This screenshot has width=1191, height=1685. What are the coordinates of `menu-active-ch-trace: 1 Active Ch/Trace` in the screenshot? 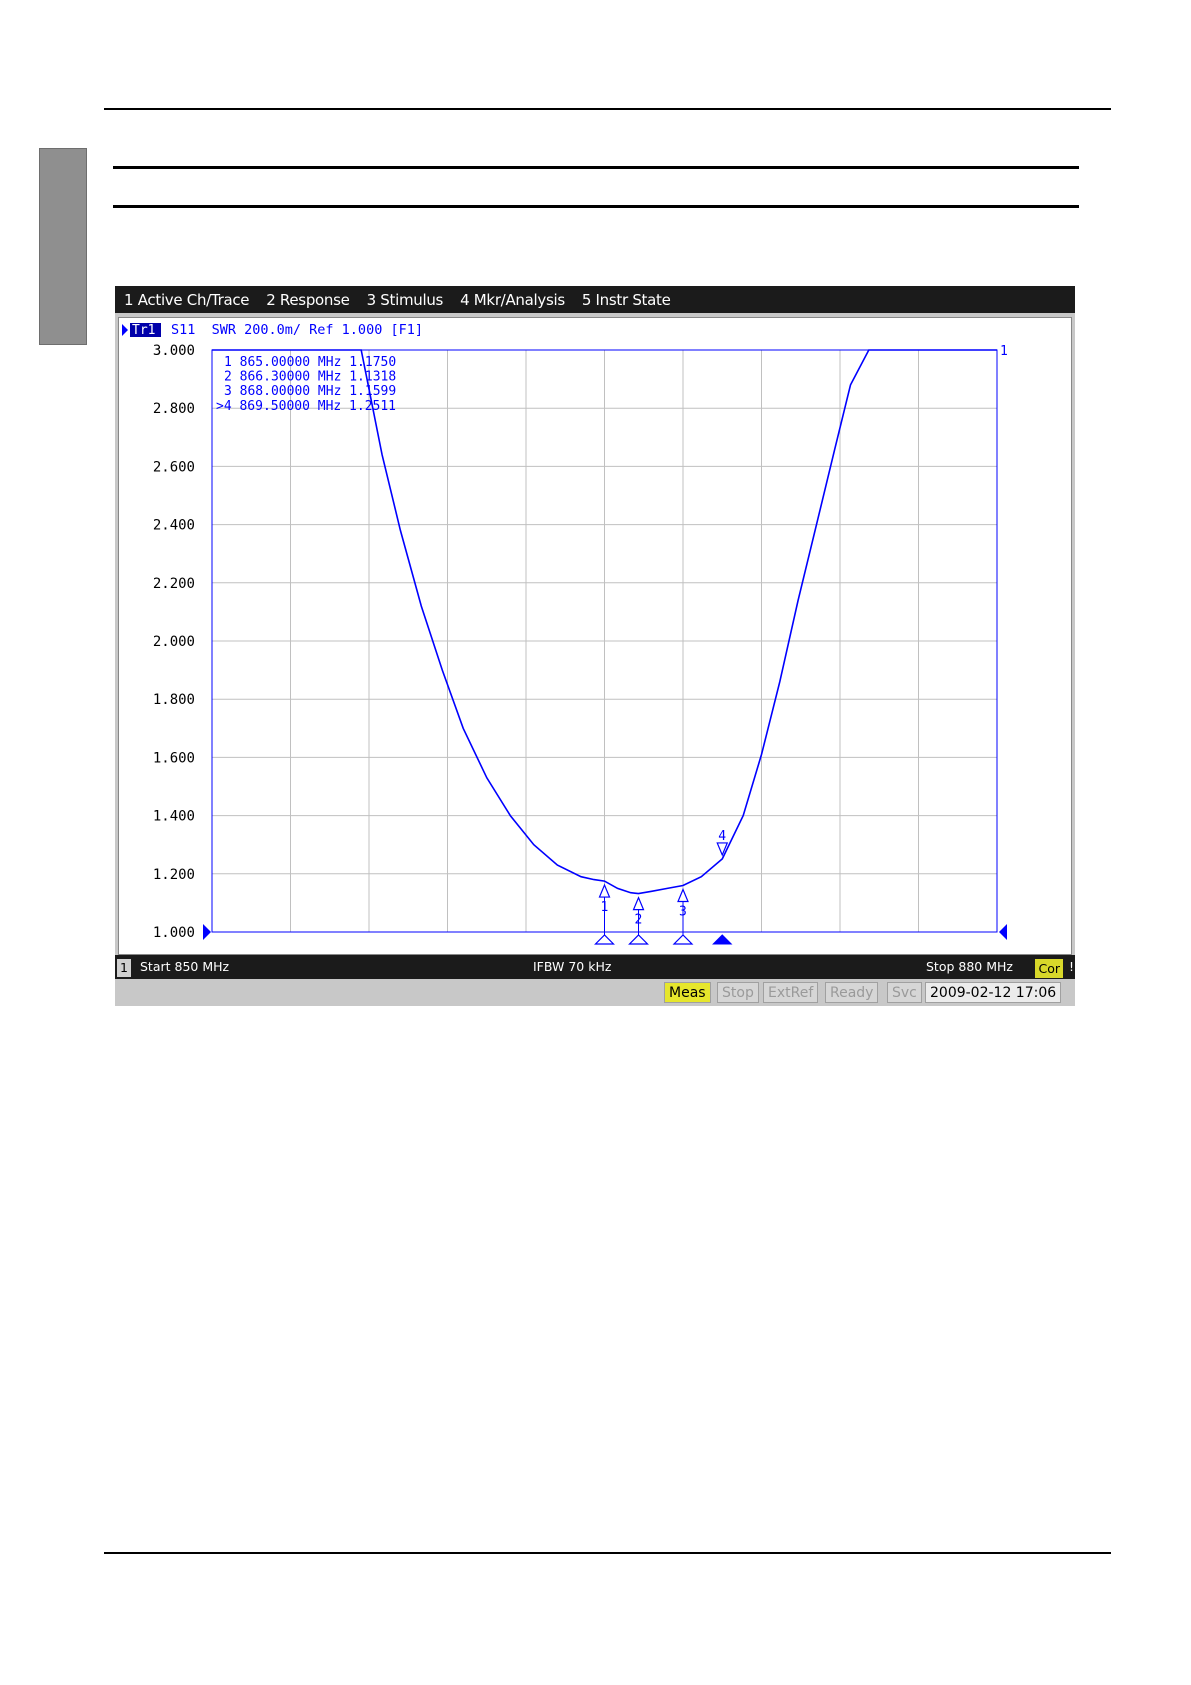 It's located at (186, 300).